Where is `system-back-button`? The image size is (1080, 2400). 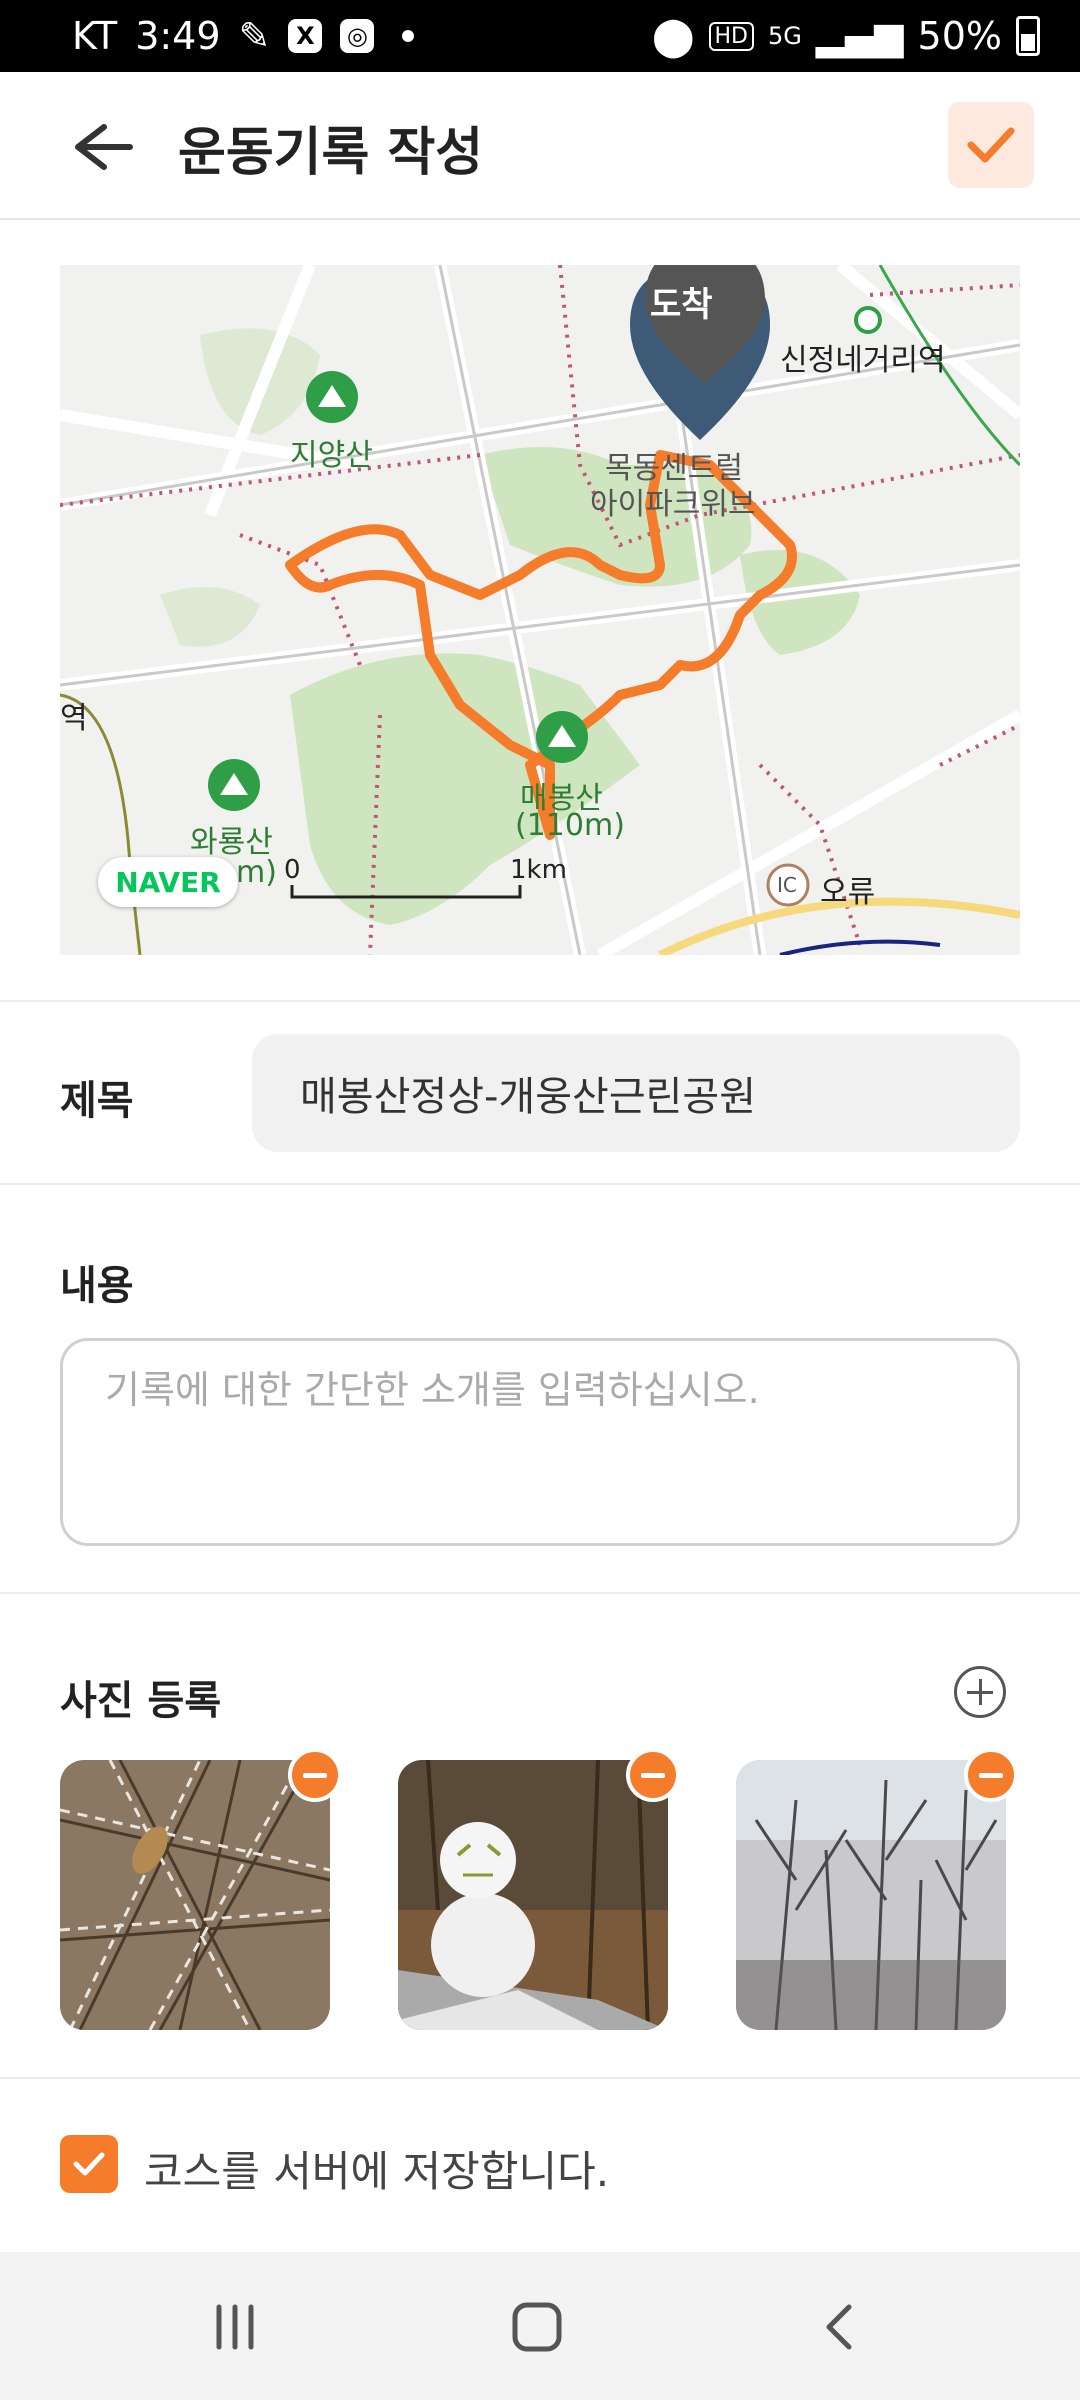
system-back-button is located at coordinates (841, 2327).